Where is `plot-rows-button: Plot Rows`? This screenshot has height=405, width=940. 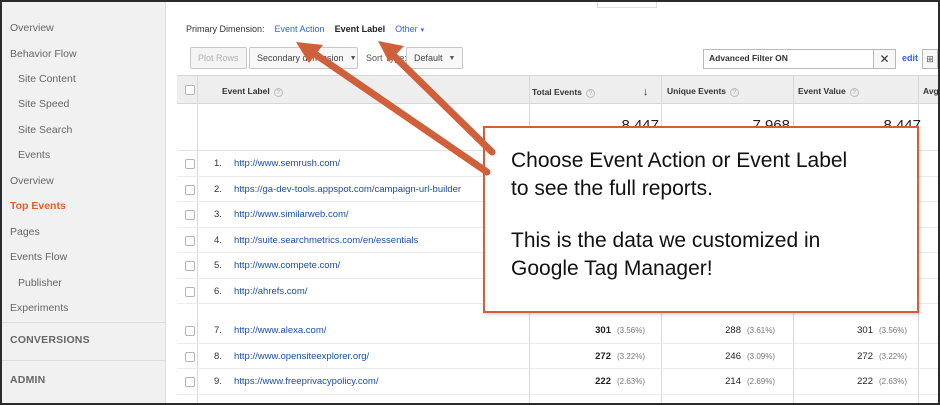
plot-rows-button: Plot Rows is located at coordinates (218, 58).